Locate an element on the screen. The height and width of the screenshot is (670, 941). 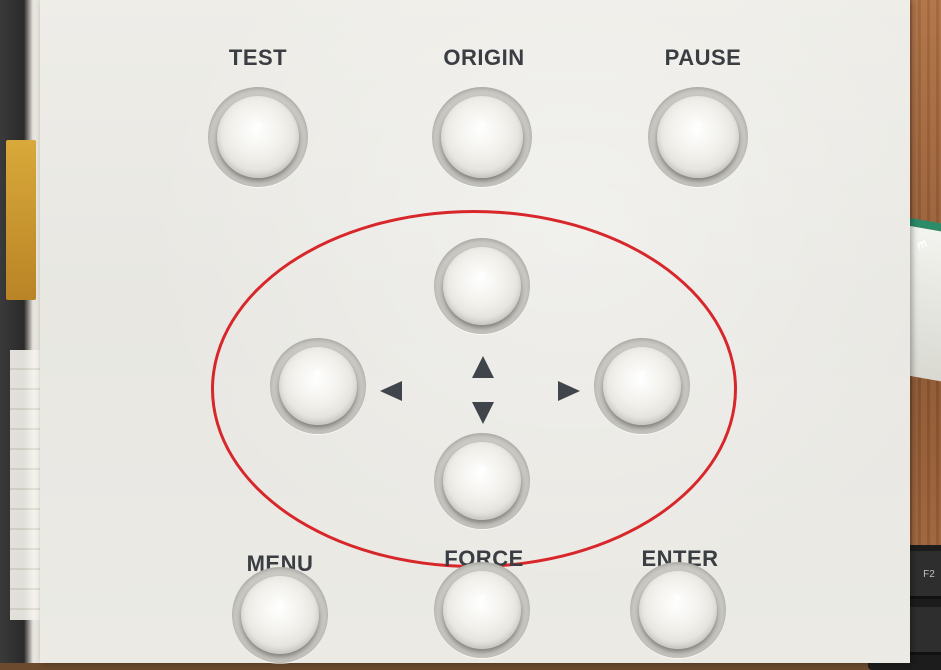
up-button is located at coordinates (482, 286).